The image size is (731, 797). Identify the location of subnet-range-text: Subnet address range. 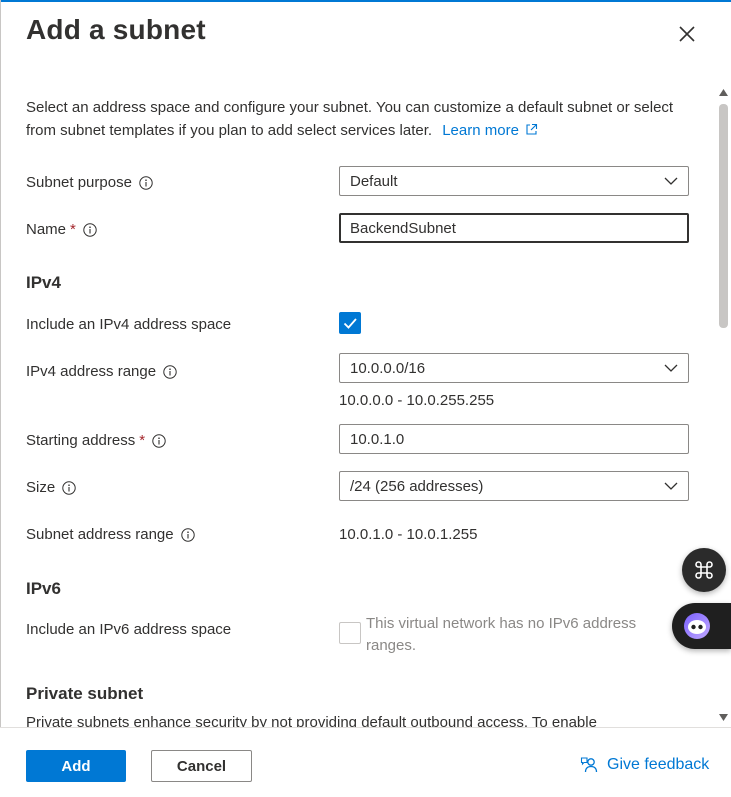
(100, 534).